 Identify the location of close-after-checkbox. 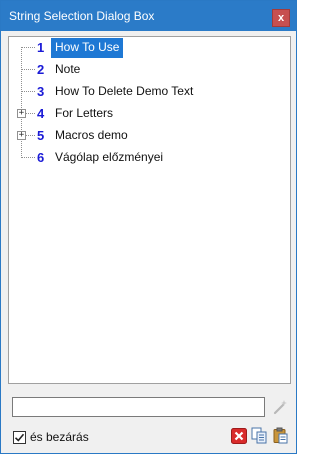
(19, 437).